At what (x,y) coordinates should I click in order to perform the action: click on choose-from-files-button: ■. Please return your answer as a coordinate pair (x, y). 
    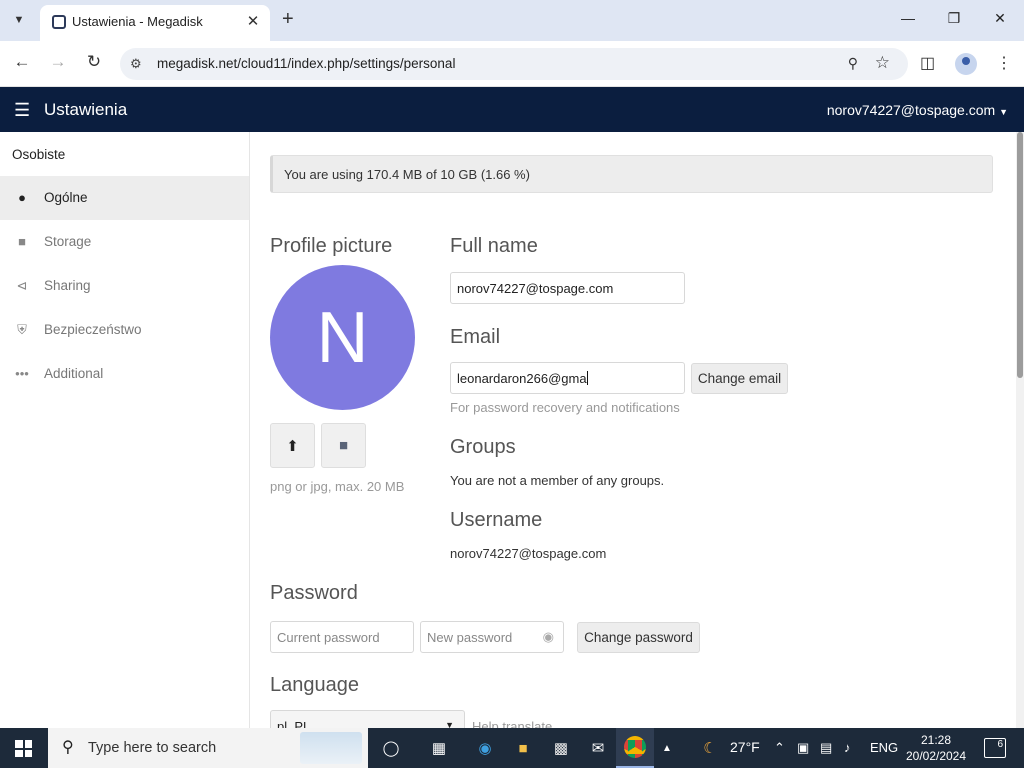
    Looking at the image, I should click on (343, 445).